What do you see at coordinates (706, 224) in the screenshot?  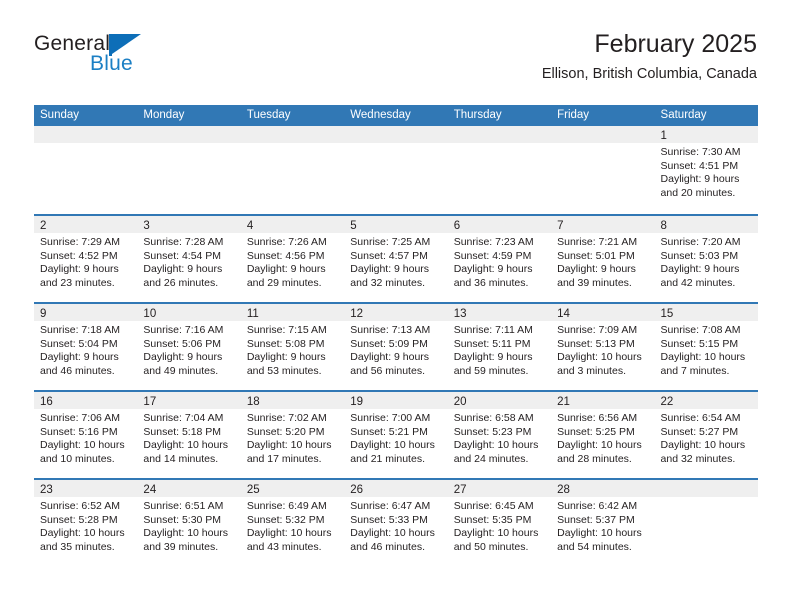 I see `day-number-band: 8` at bounding box center [706, 224].